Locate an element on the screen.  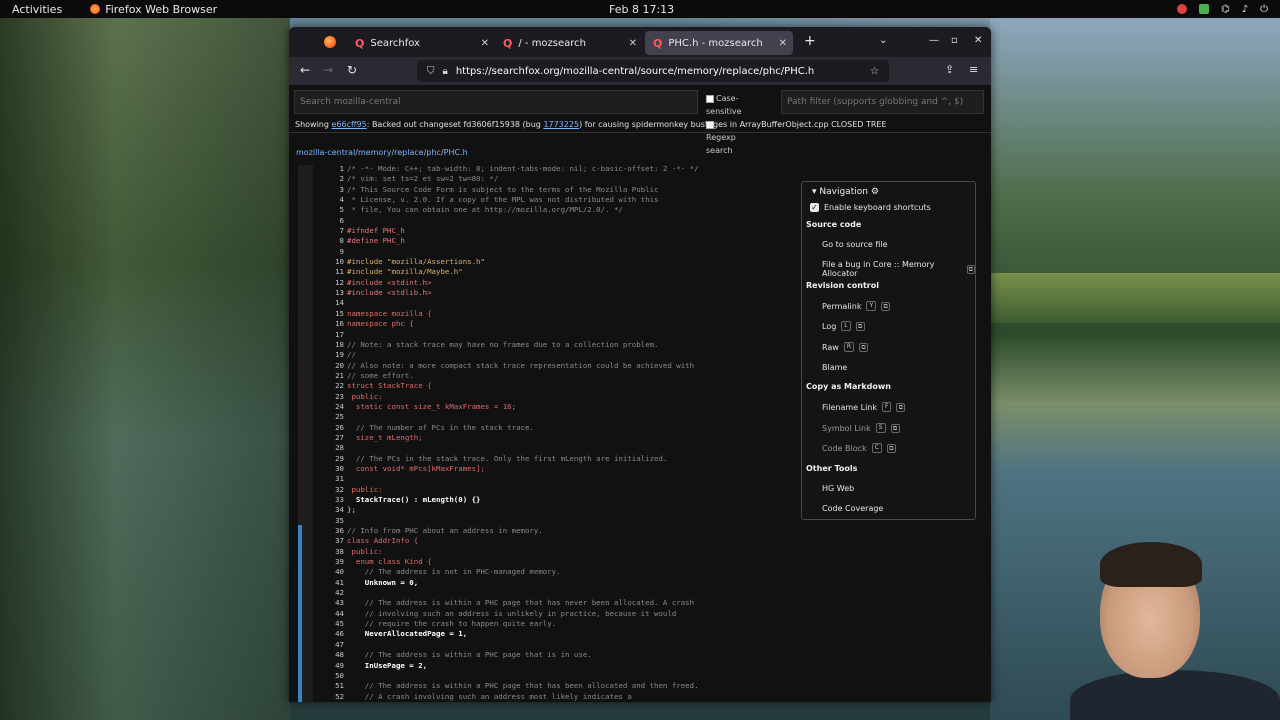
hg-web-link: HG Web is located at coordinates (838, 488).